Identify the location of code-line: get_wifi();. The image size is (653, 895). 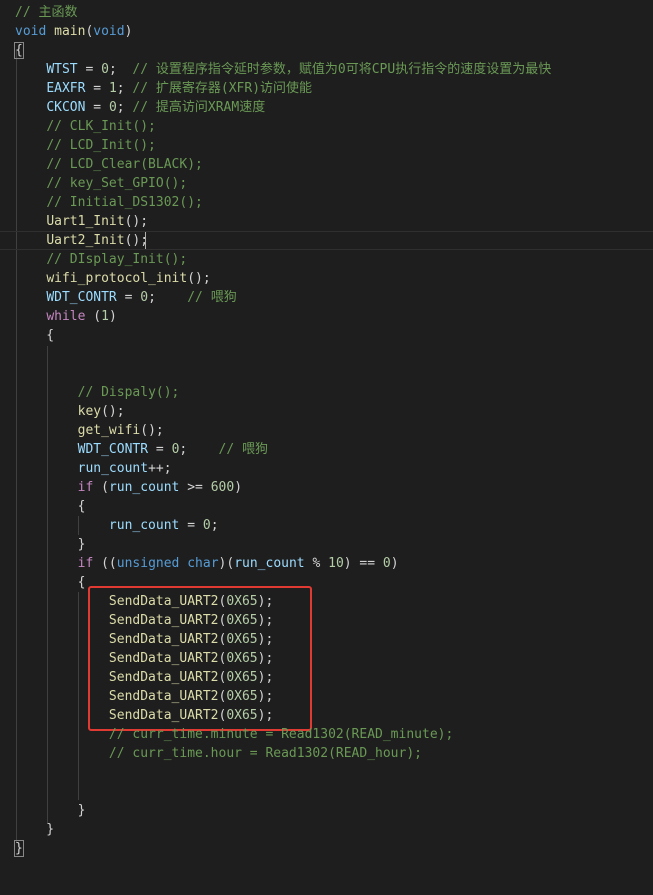
(326, 430).